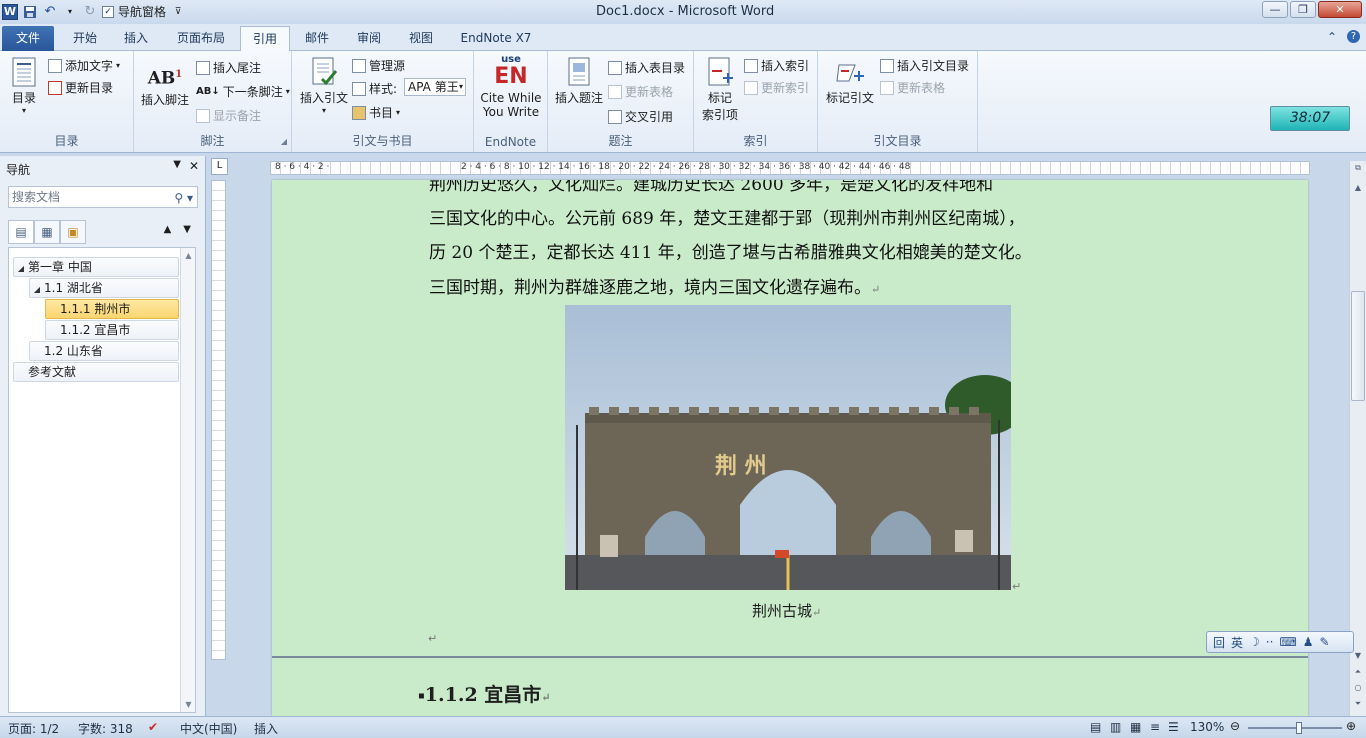 This screenshot has width=1366, height=738. What do you see at coordinates (1235, 726) in the screenshot?
I see `zoom-out-icon: ⊖` at bounding box center [1235, 726].